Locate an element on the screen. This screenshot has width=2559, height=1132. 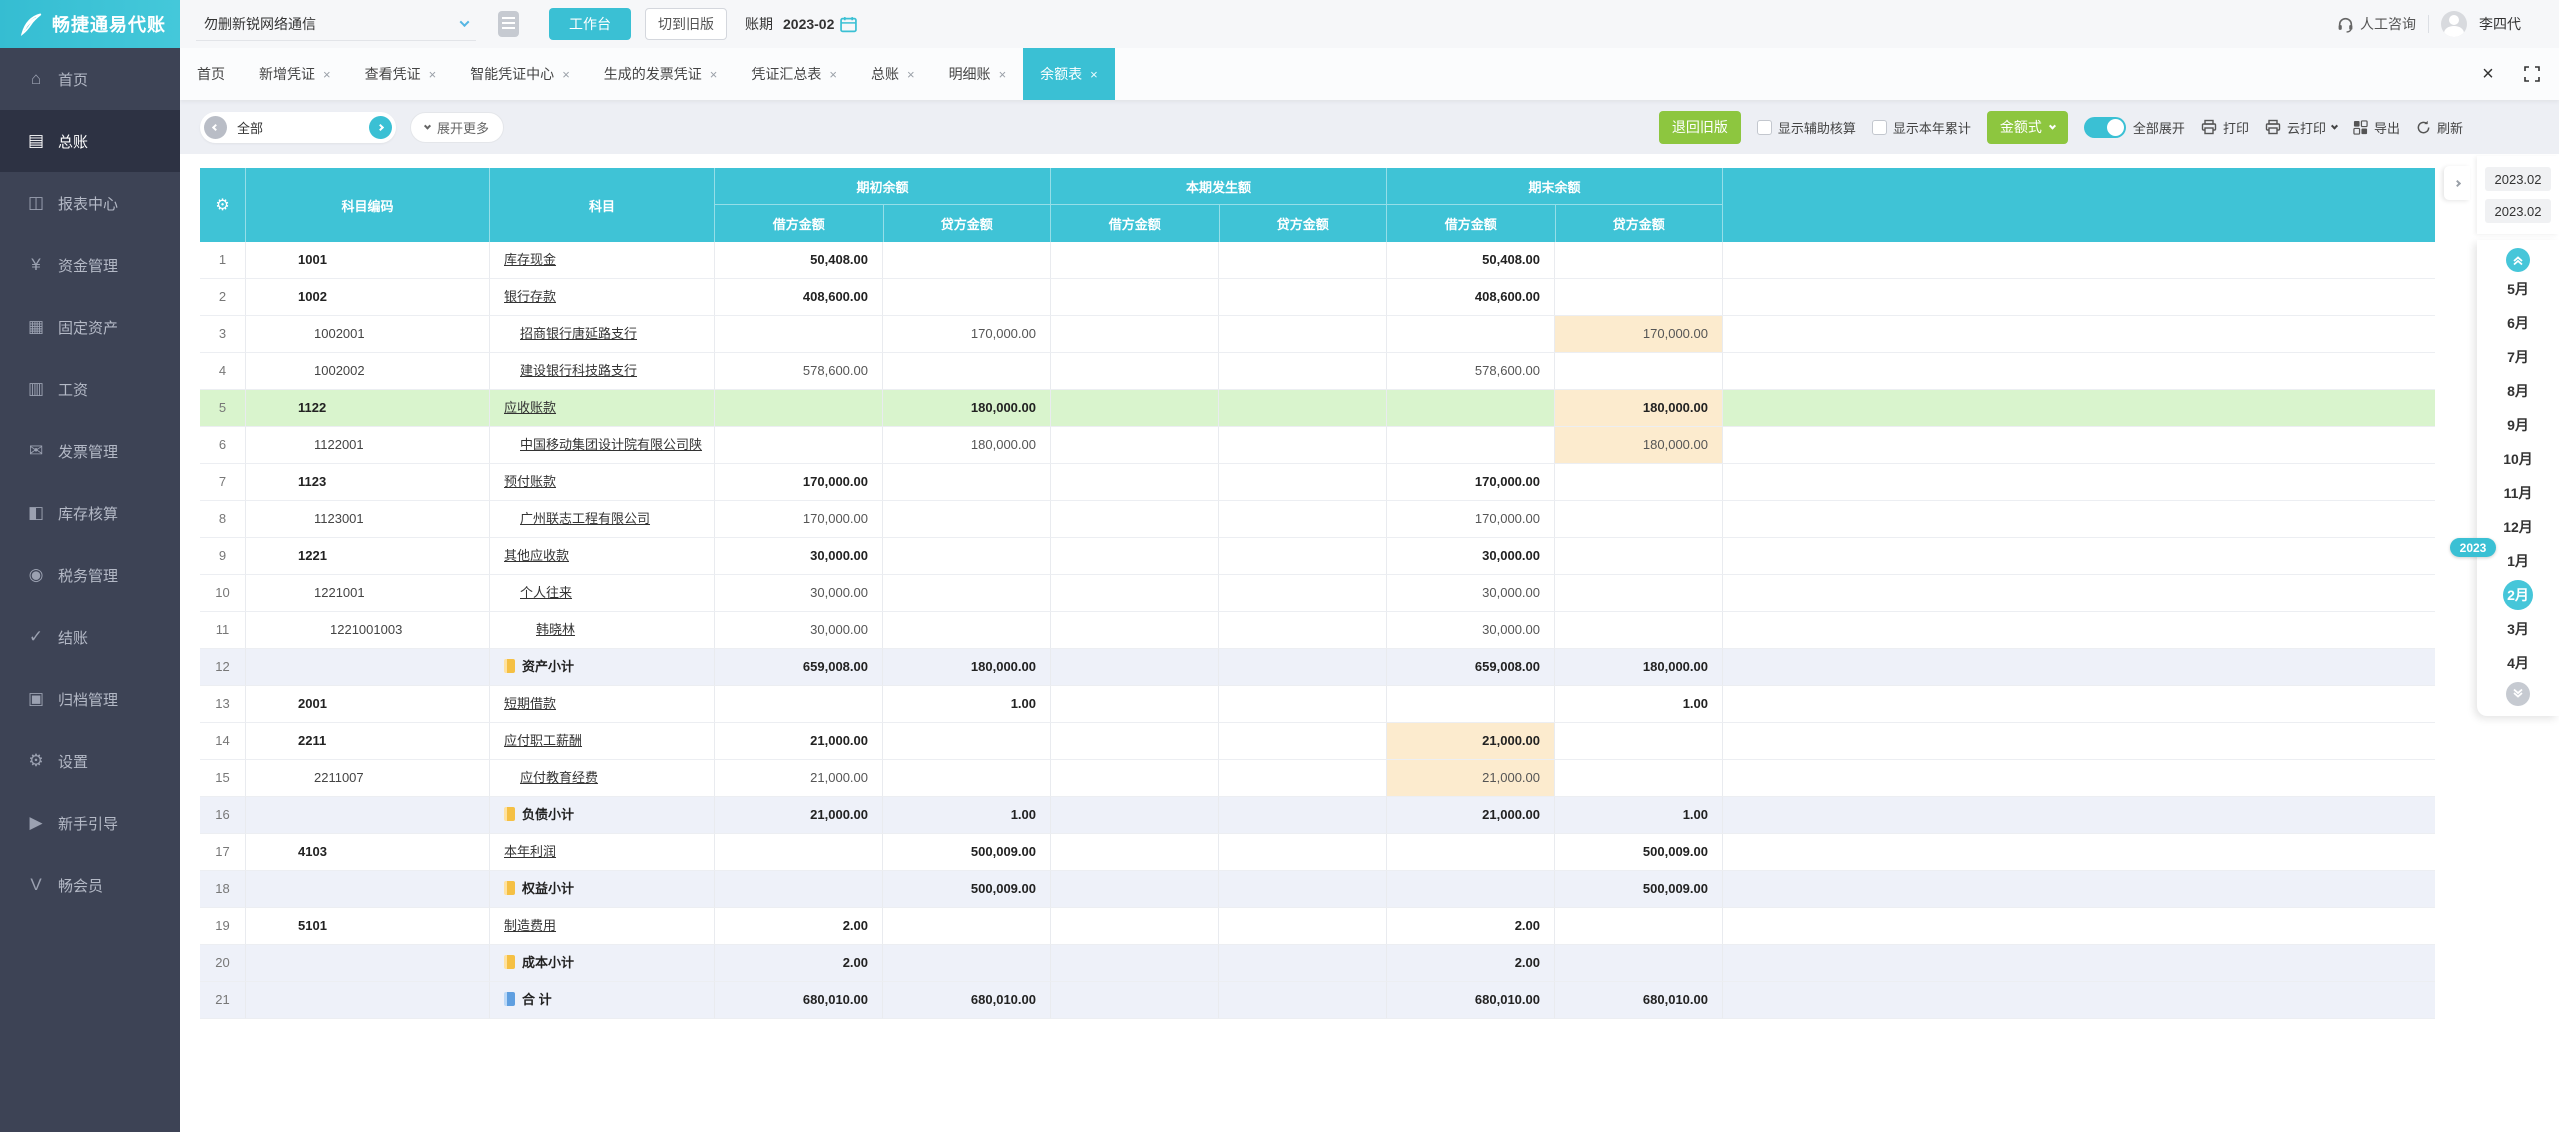
tab-首页: 首页 is located at coordinates (211, 74).